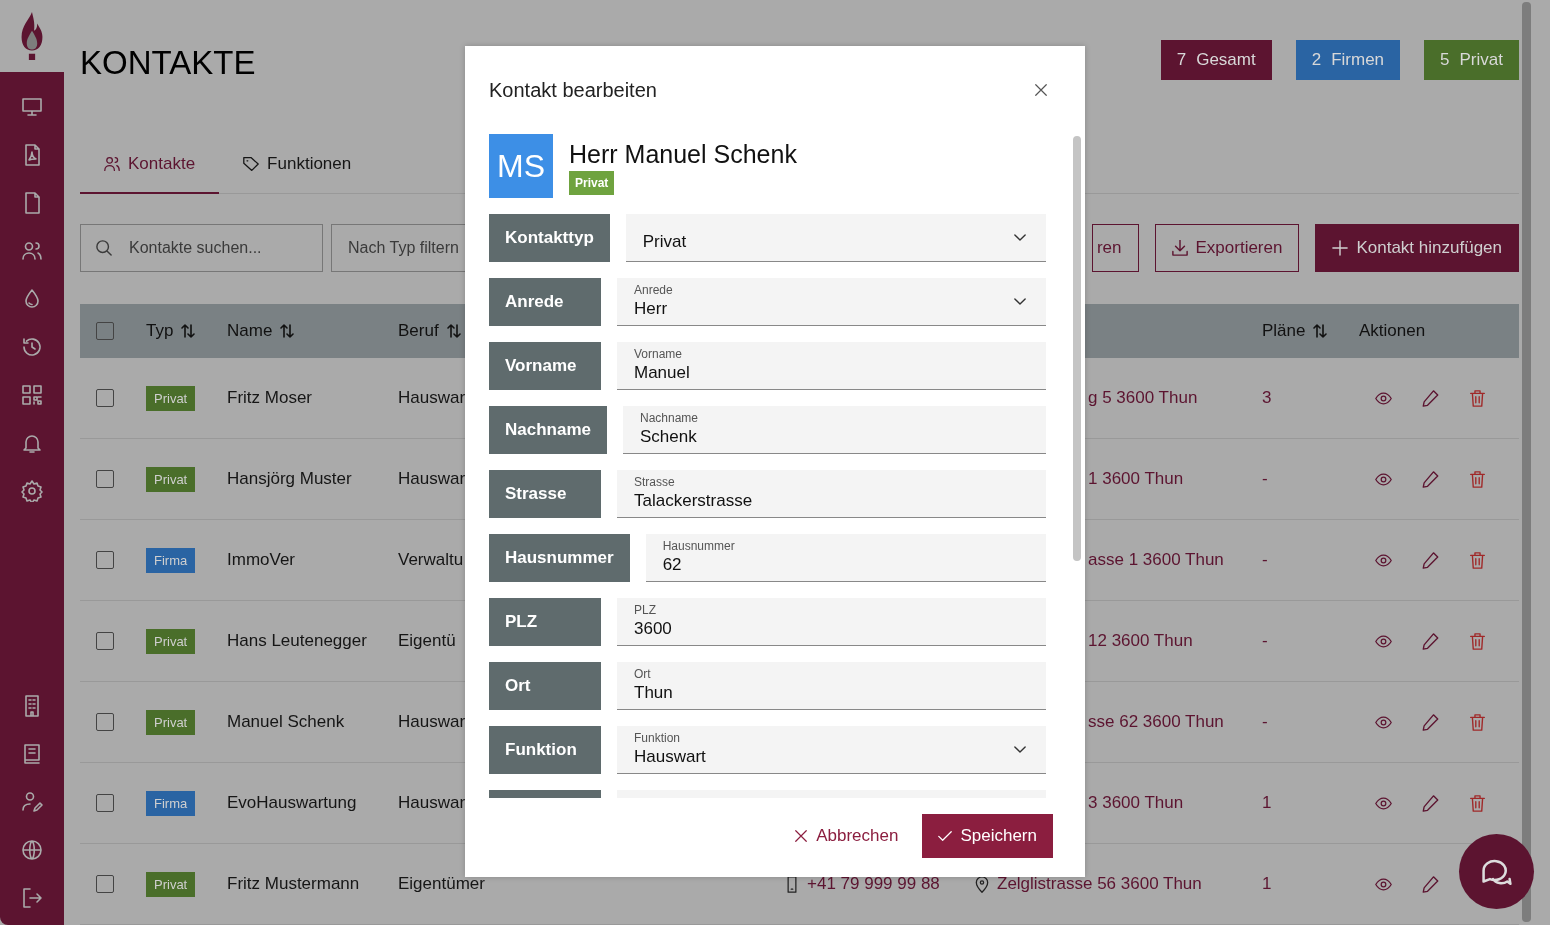 This screenshot has width=1550, height=925. I want to click on select-field: Privat, so click(835, 238).